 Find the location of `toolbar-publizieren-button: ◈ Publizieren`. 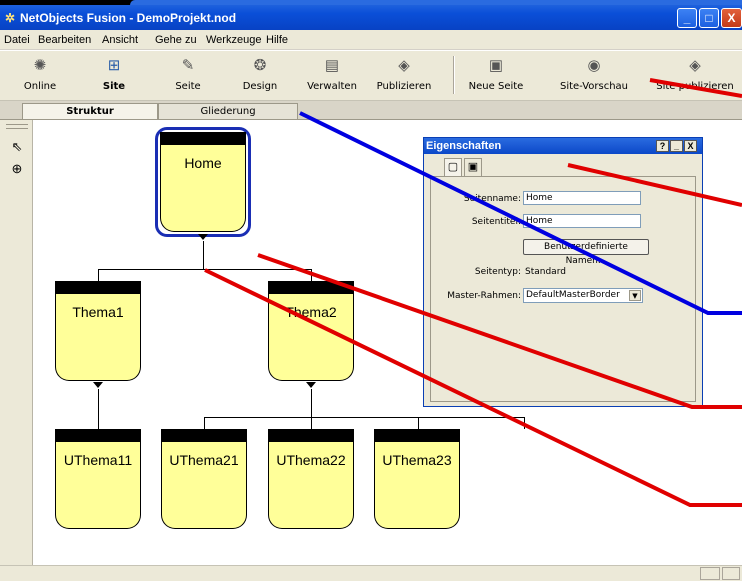

toolbar-publizieren-button: ◈ Publizieren is located at coordinates (404, 73).